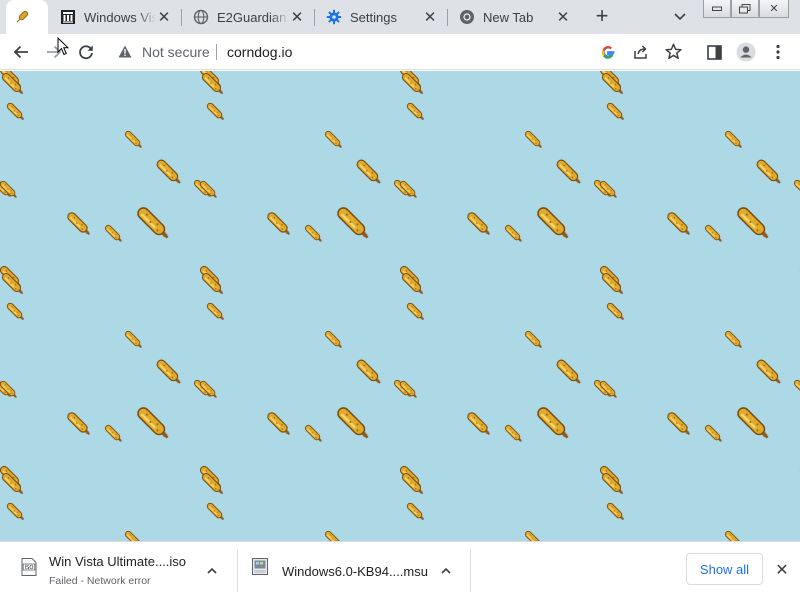 The width and height of the screenshot is (800, 600). I want to click on tab-title: Settings, so click(373, 17).